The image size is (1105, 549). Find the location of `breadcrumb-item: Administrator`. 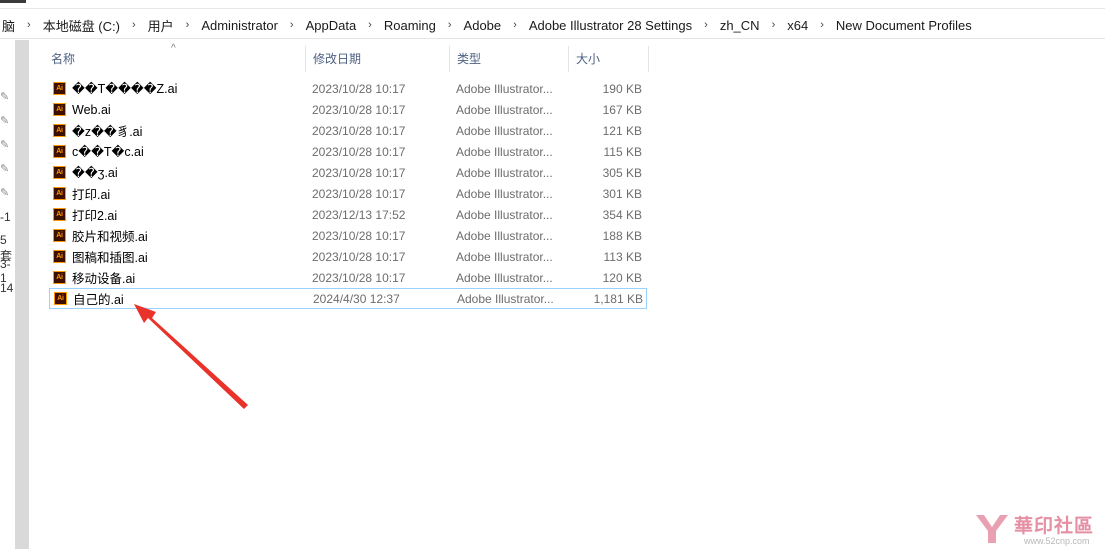

breadcrumb-item: Administrator is located at coordinates (239, 25).